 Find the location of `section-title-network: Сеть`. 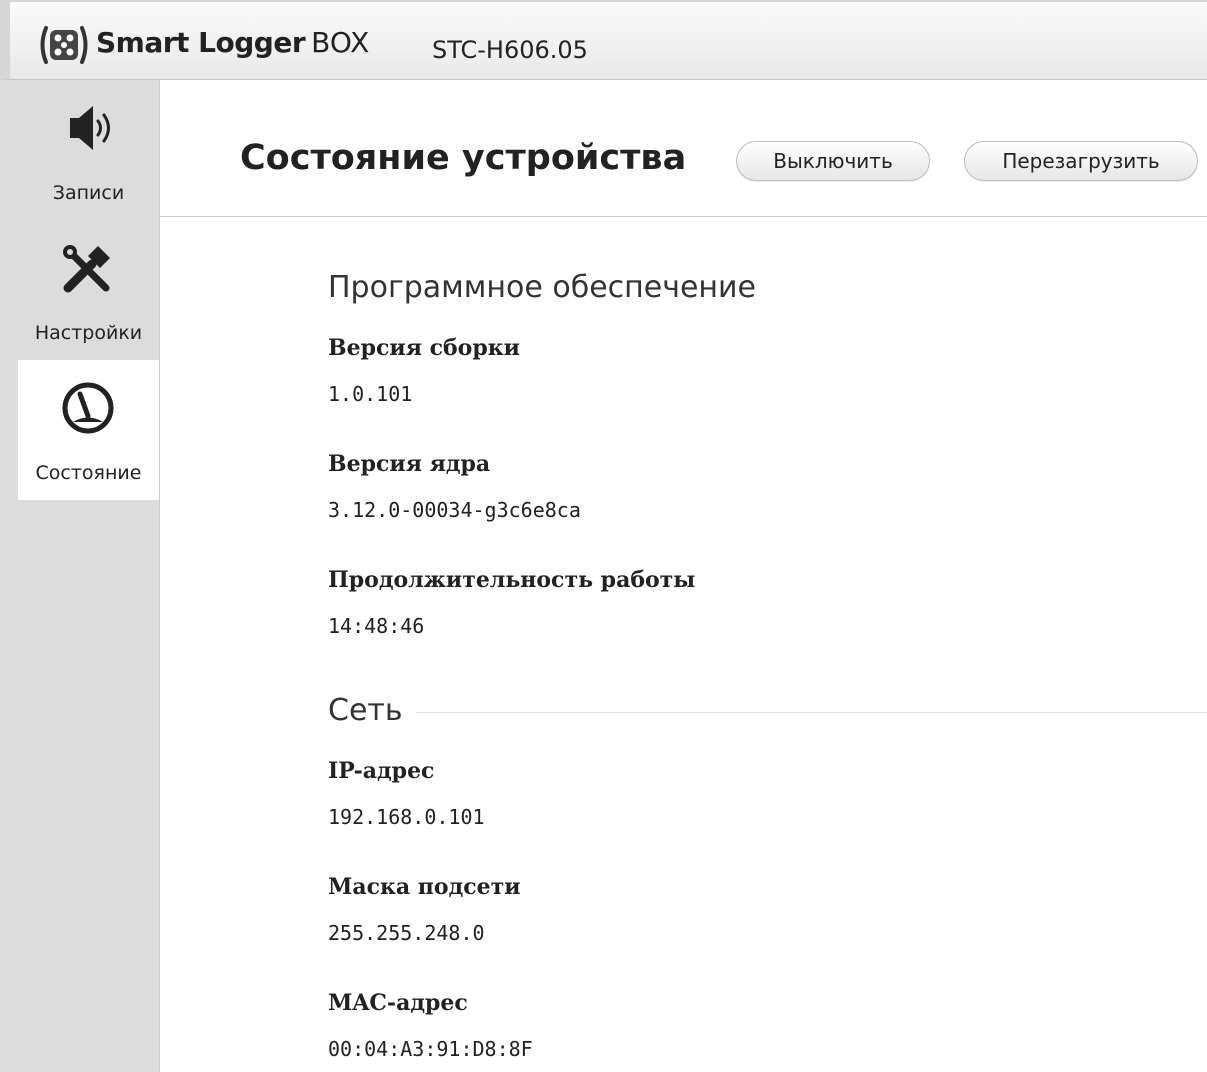

section-title-network: Сеть is located at coordinates (365, 710).